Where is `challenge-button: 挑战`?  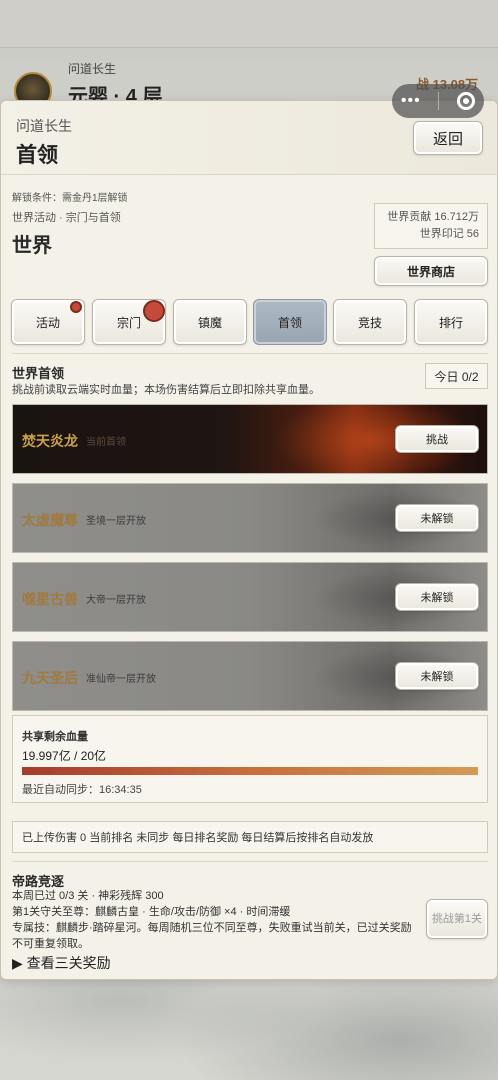 challenge-button: 挑战 is located at coordinates (437, 439).